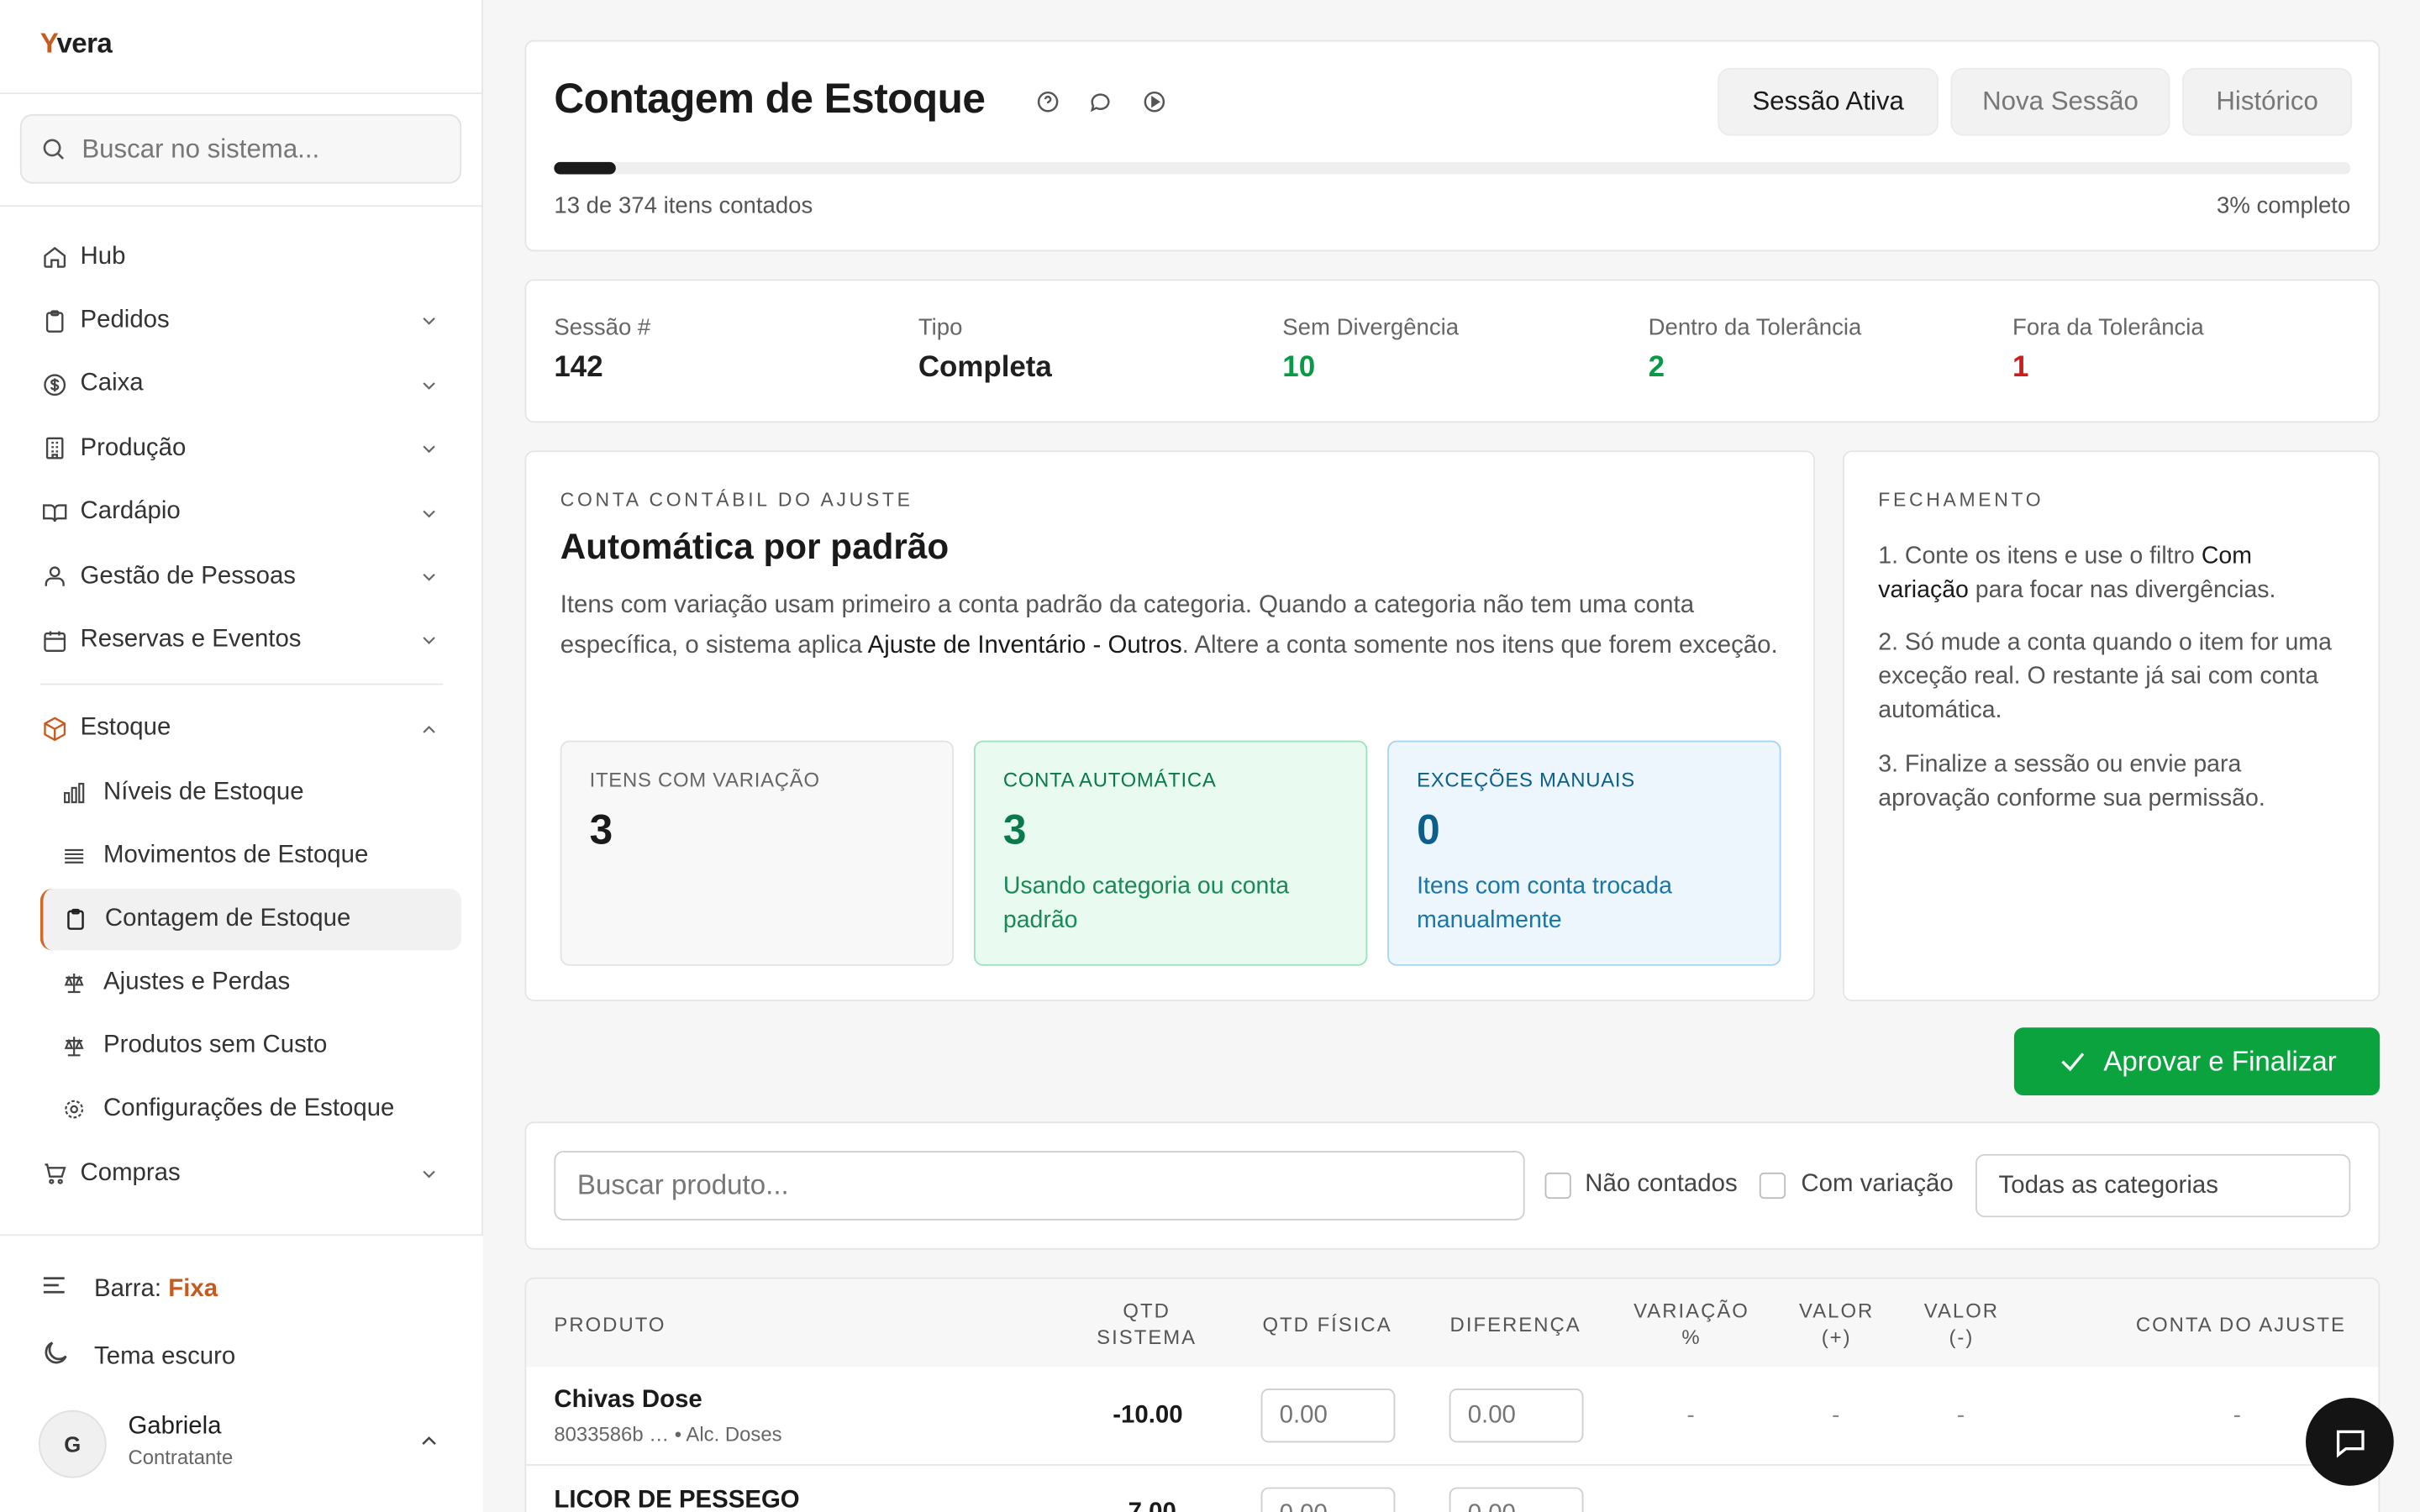 Image resolution: width=2420 pixels, height=1512 pixels. What do you see at coordinates (241, 1110) in the screenshot?
I see `sidebar-subitem-configuracoes: Configurações de Estoque` at bounding box center [241, 1110].